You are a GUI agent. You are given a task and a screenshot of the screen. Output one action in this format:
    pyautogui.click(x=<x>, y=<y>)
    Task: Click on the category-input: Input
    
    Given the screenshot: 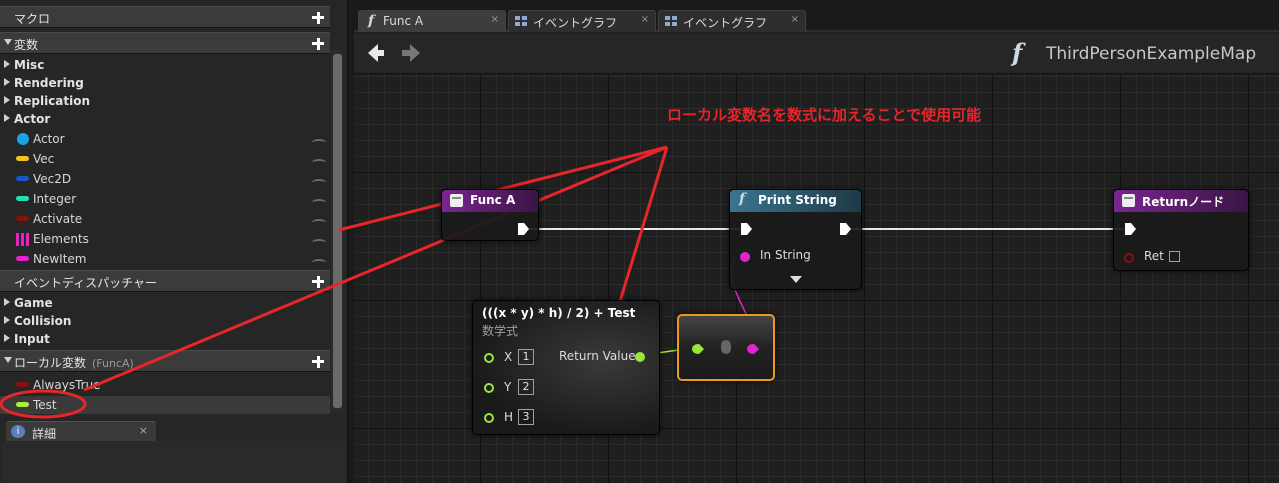 What is the action you would take?
    pyautogui.click(x=165, y=339)
    